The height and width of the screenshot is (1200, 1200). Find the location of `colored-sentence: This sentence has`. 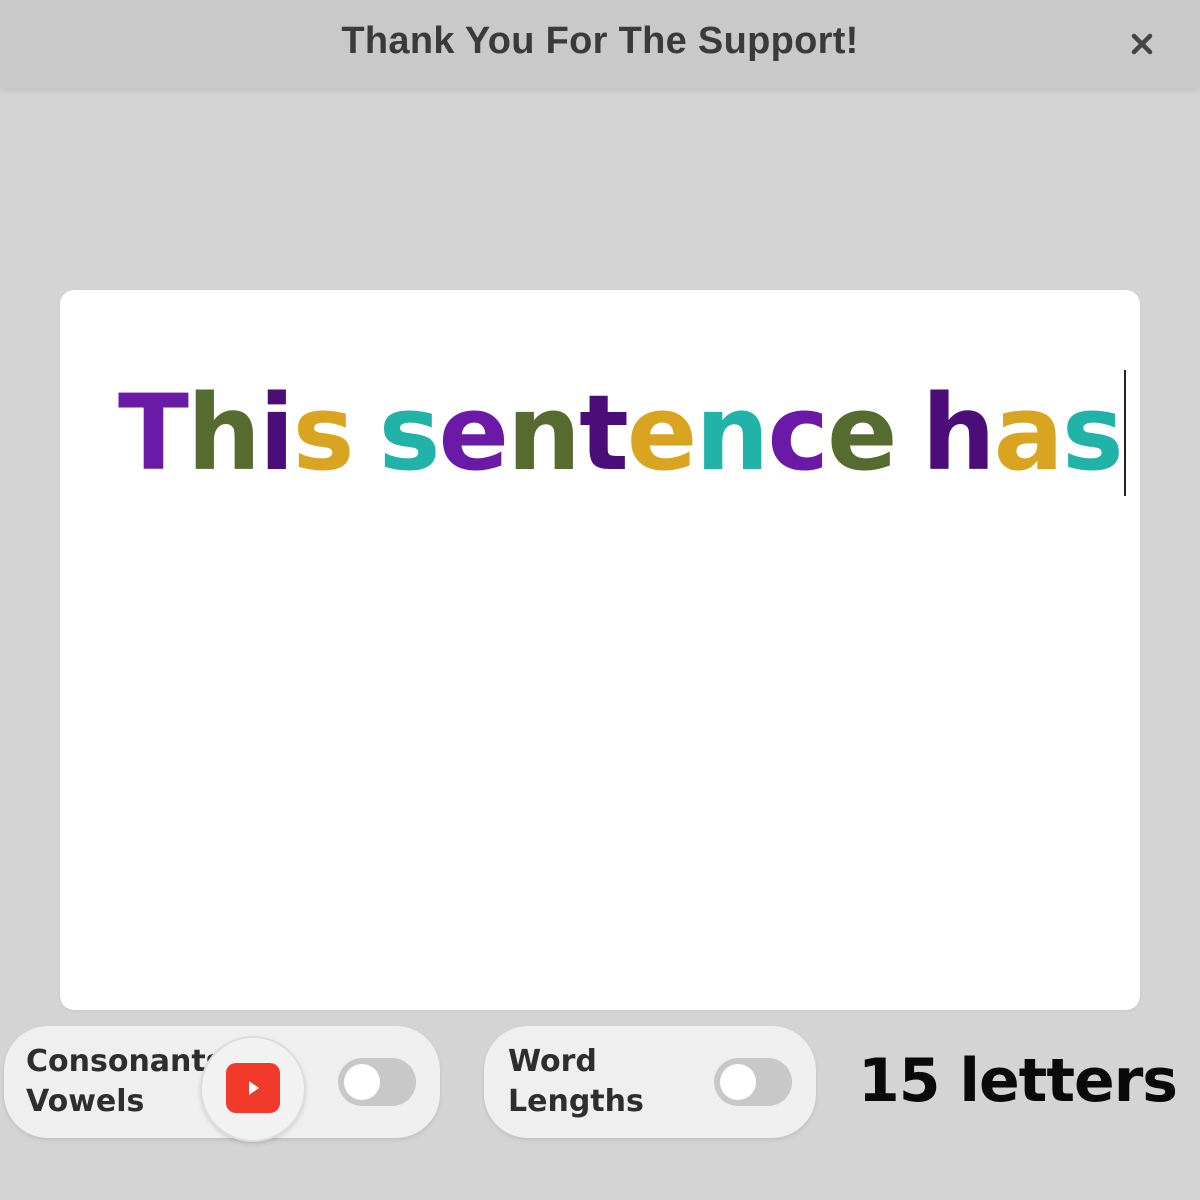

colored-sentence: This sentence has is located at coordinates (622, 433).